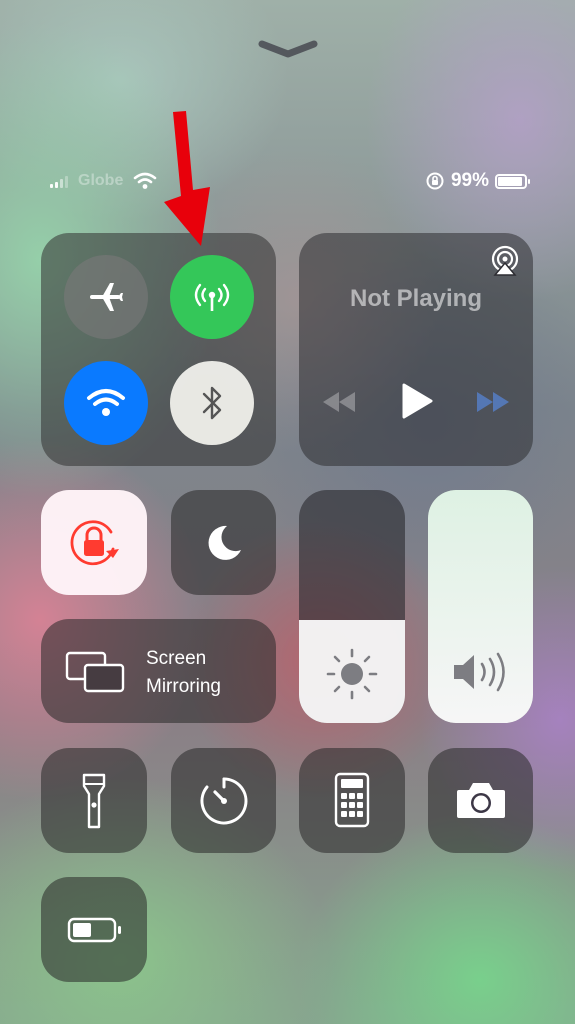 This screenshot has width=575, height=1024. I want to click on volume-slider, so click(480, 606).